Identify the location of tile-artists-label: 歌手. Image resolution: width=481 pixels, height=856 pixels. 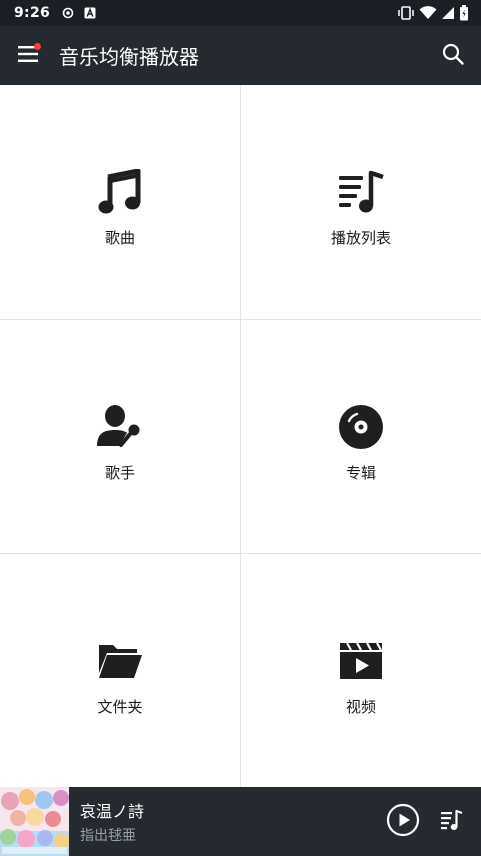
(119, 473).